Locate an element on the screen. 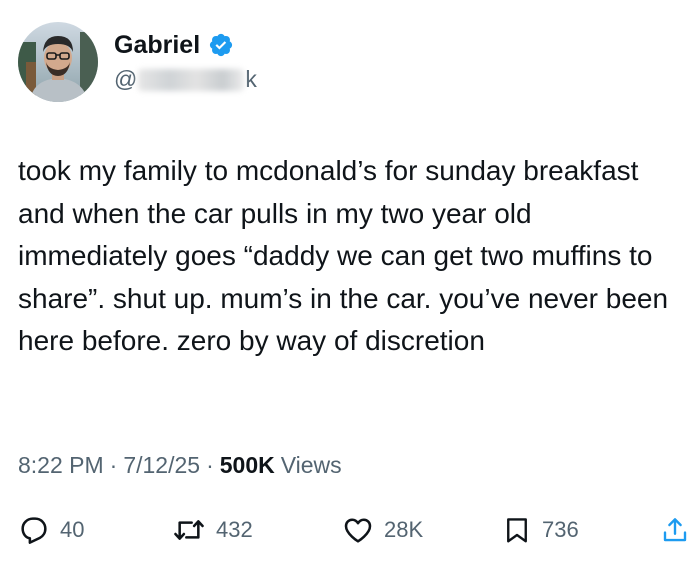 The width and height of the screenshot is (700, 576). share-icon is located at coordinates (675, 530).